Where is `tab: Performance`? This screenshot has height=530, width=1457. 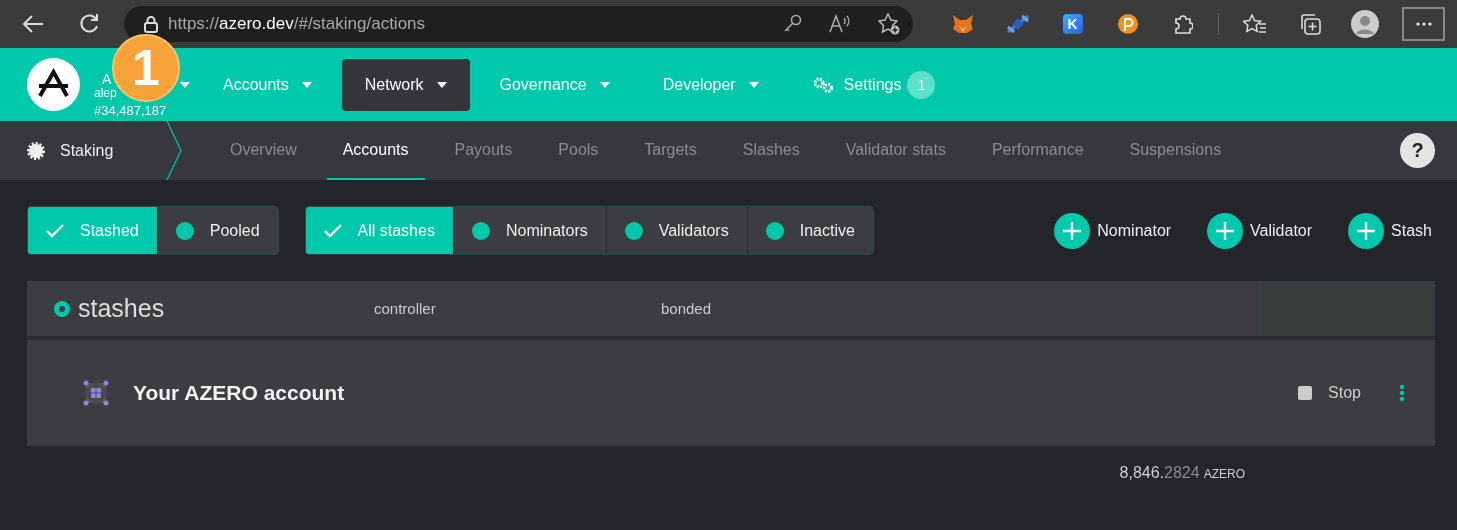
tab: Performance is located at coordinates (1037, 150).